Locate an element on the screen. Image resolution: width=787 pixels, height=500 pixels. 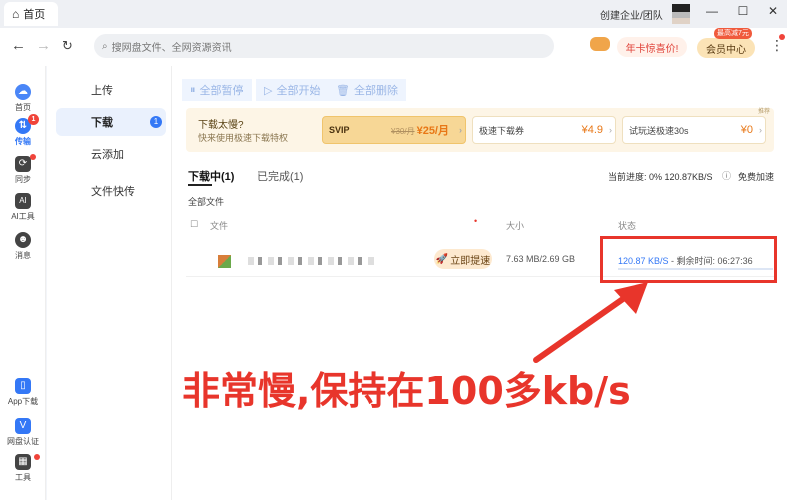
cloud-icon: ☁ is located at coordinates (23, 92).